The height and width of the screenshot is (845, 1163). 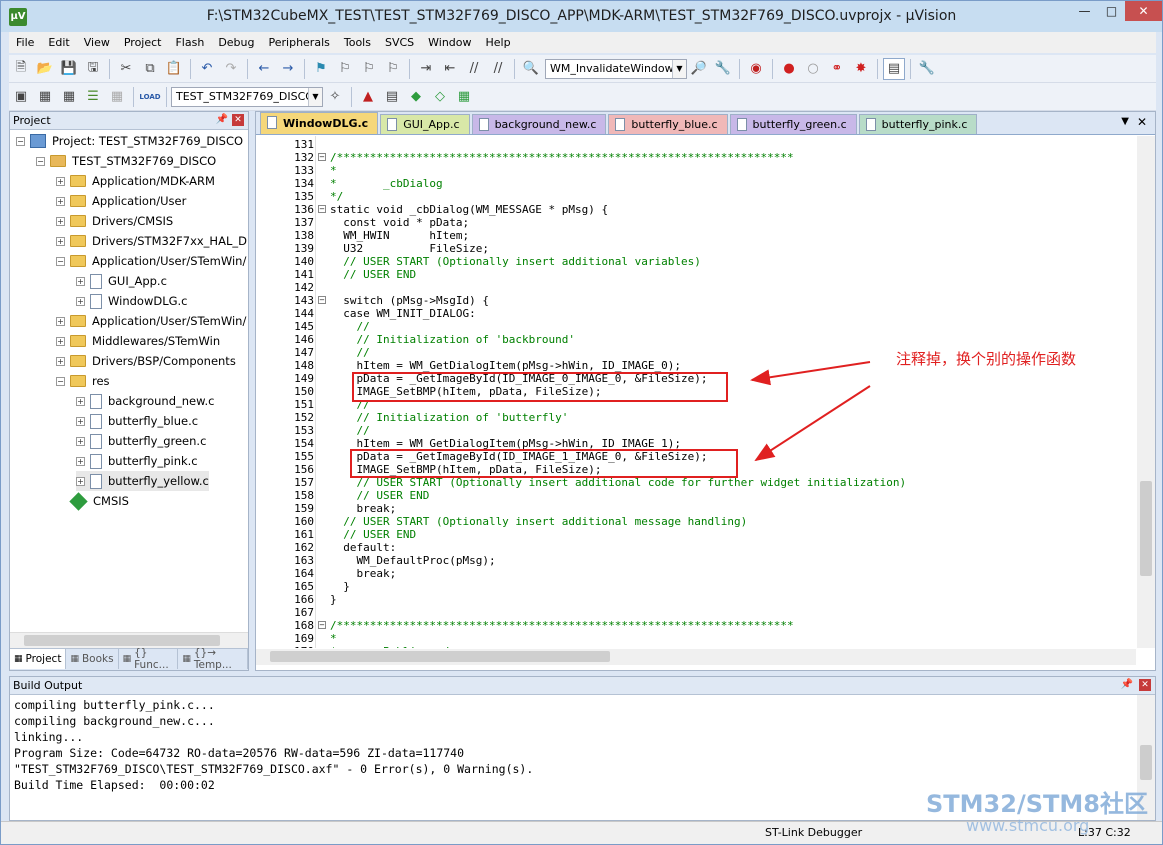 What do you see at coordinates (789, 69) in the screenshot?
I see `breakpoint-icon: ●` at bounding box center [789, 69].